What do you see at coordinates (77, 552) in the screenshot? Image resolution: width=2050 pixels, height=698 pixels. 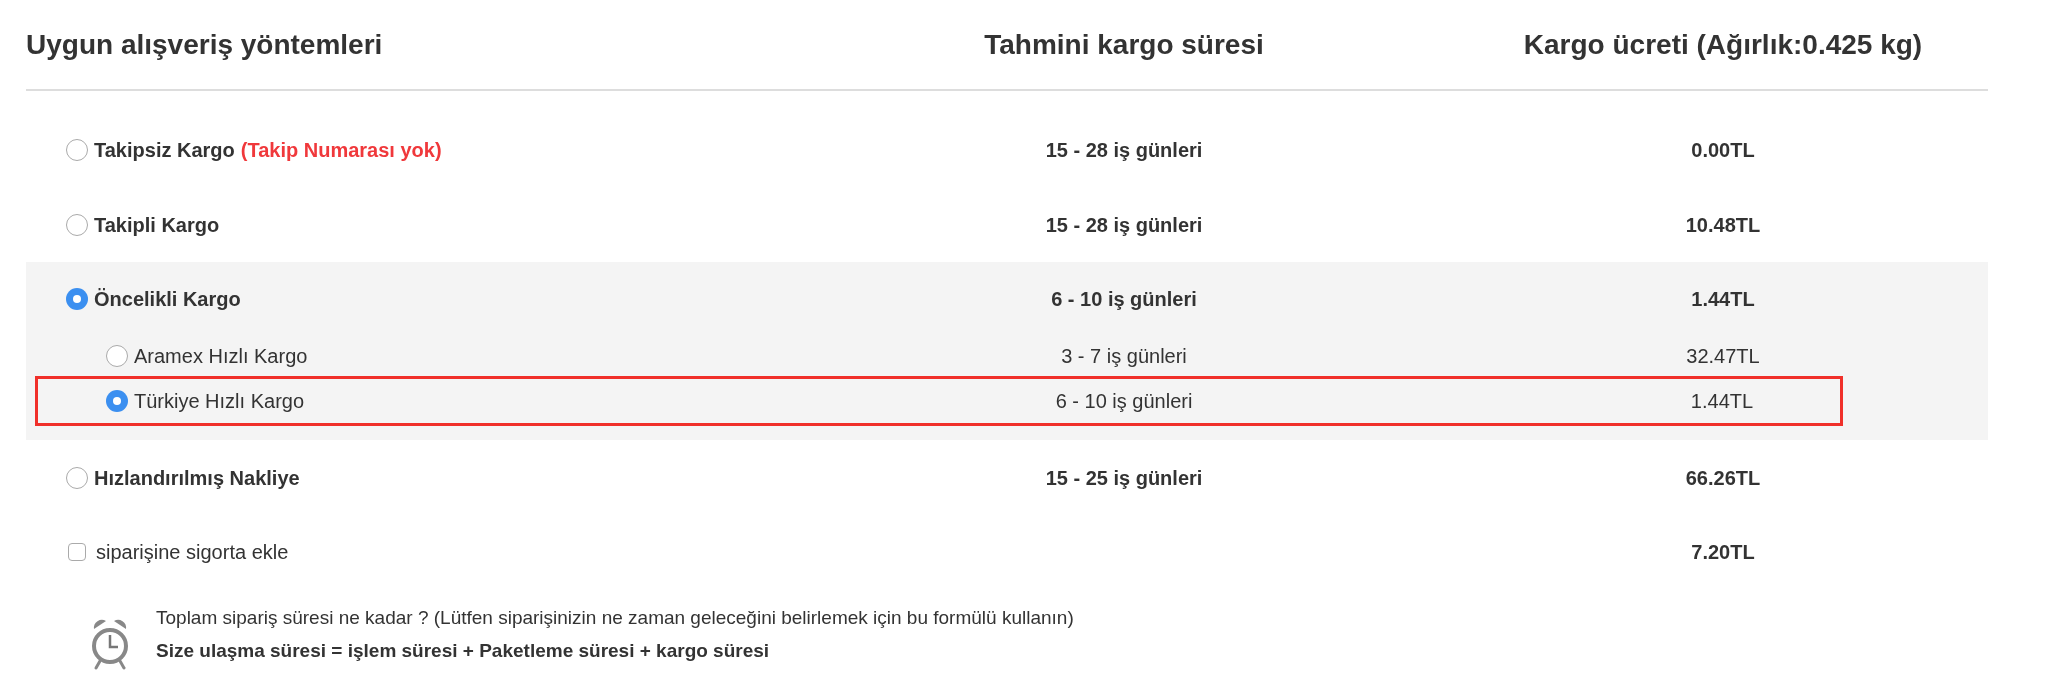 I see `checkbox` at bounding box center [77, 552].